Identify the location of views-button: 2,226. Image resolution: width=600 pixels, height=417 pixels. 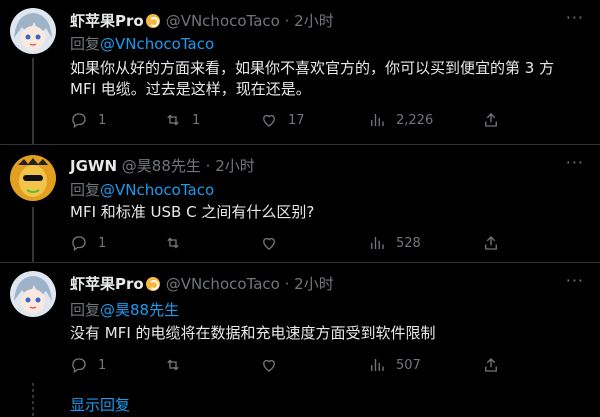
(400, 120).